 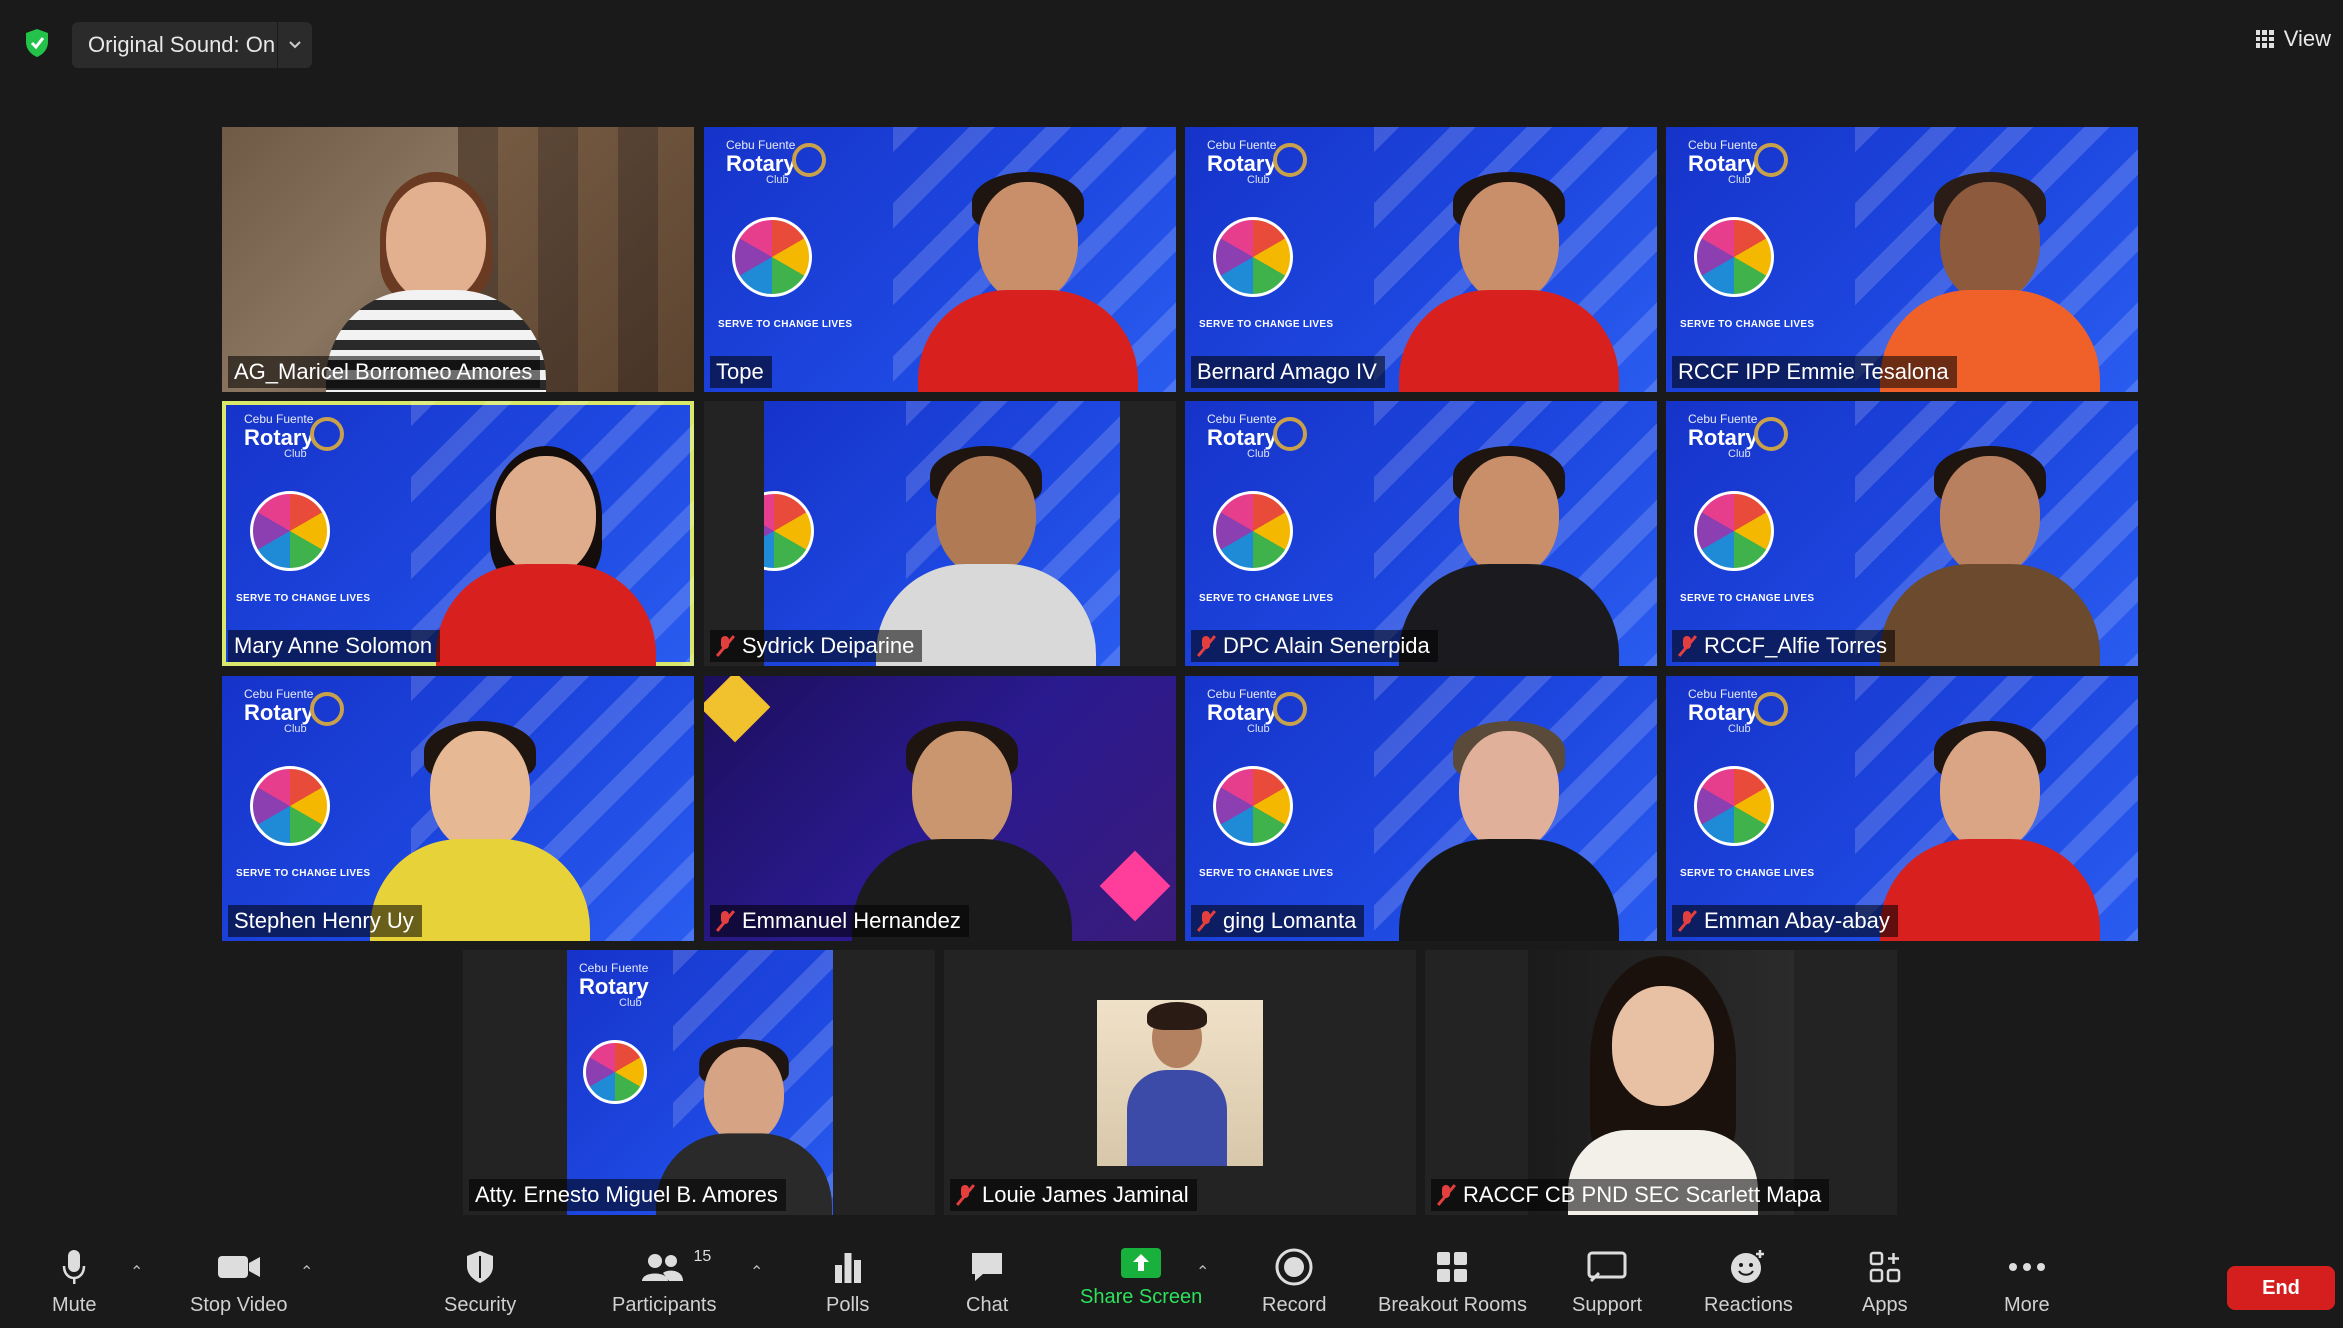 What do you see at coordinates (480, 1282) in the screenshot?
I see `security-button: Security` at bounding box center [480, 1282].